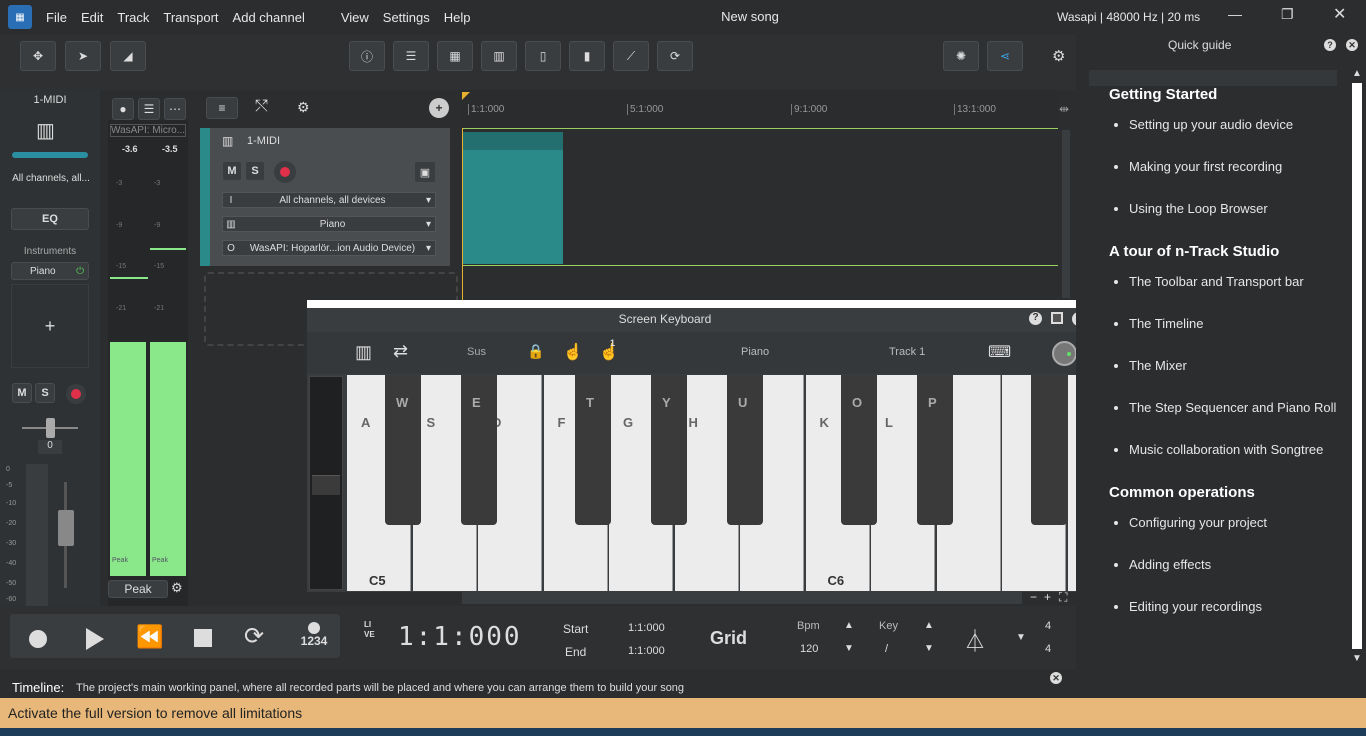 This screenshot has width=1366, height=736. Describe the element at coordinates (929, 625) in the screenshot. I see `key-up-icon: ▲` at that location.